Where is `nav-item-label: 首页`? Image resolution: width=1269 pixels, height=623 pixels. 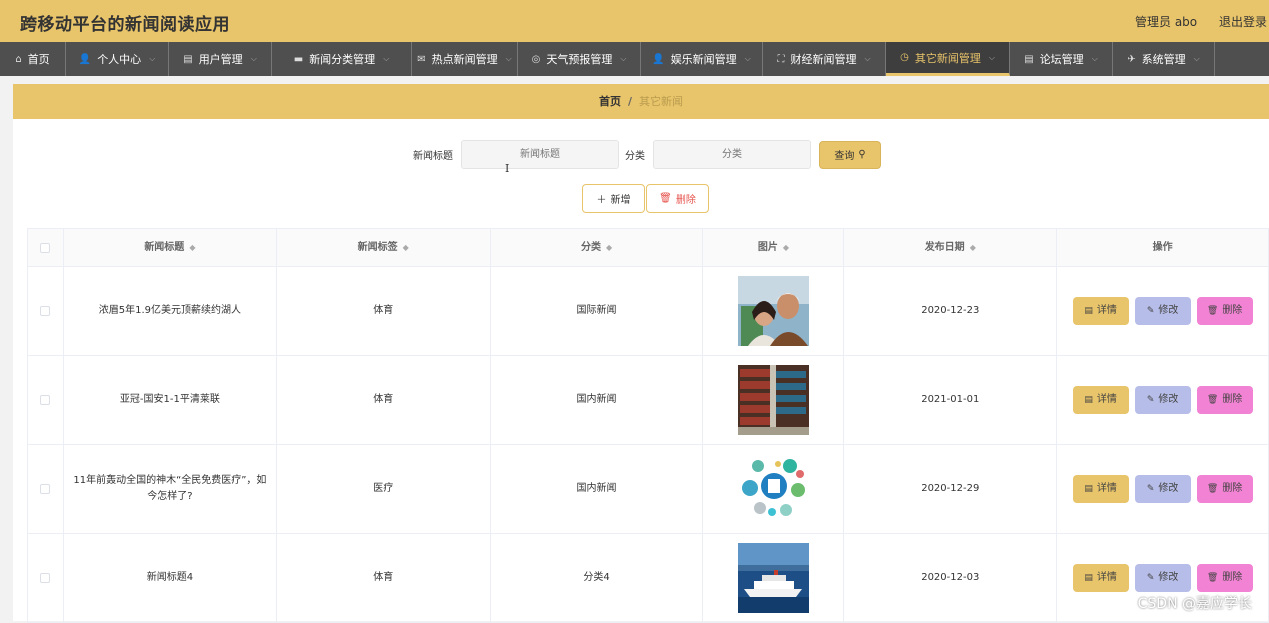 nav-item-label: 首页 is located at coordinates (39, 59).